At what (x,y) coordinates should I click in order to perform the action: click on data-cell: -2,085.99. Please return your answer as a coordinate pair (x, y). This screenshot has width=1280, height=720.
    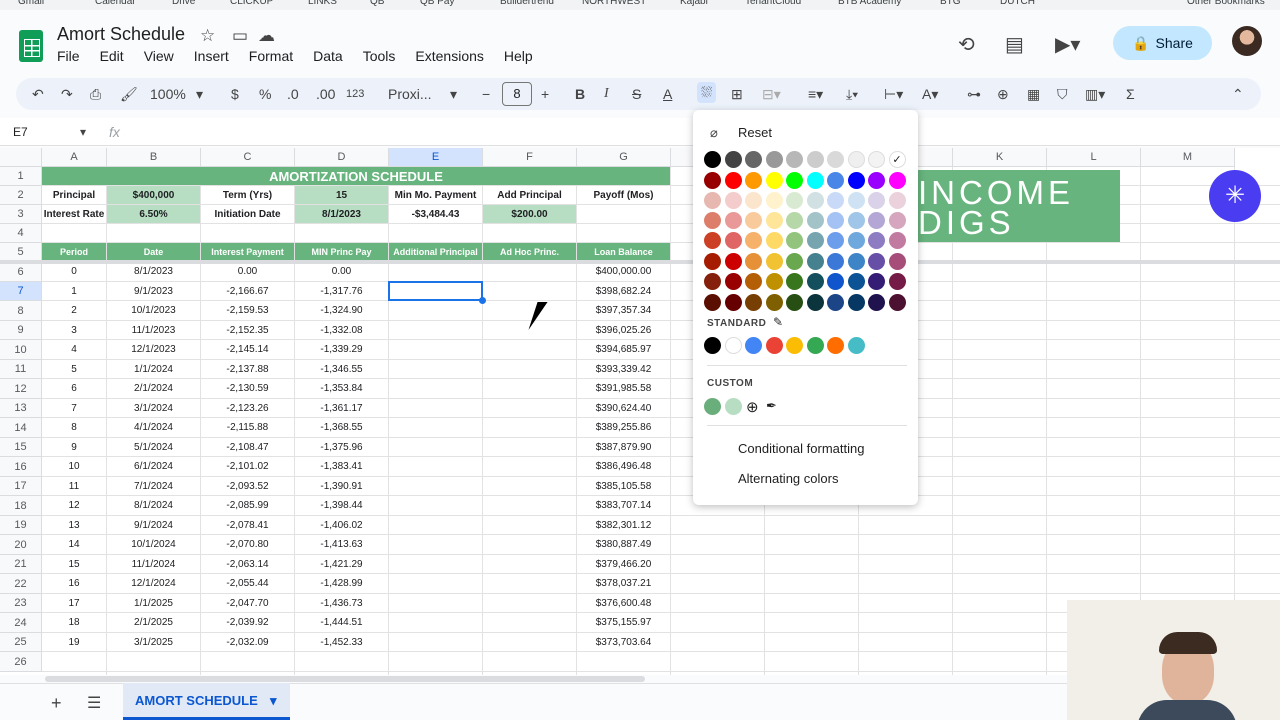
    Looking at the image, I should click on (248, 506).